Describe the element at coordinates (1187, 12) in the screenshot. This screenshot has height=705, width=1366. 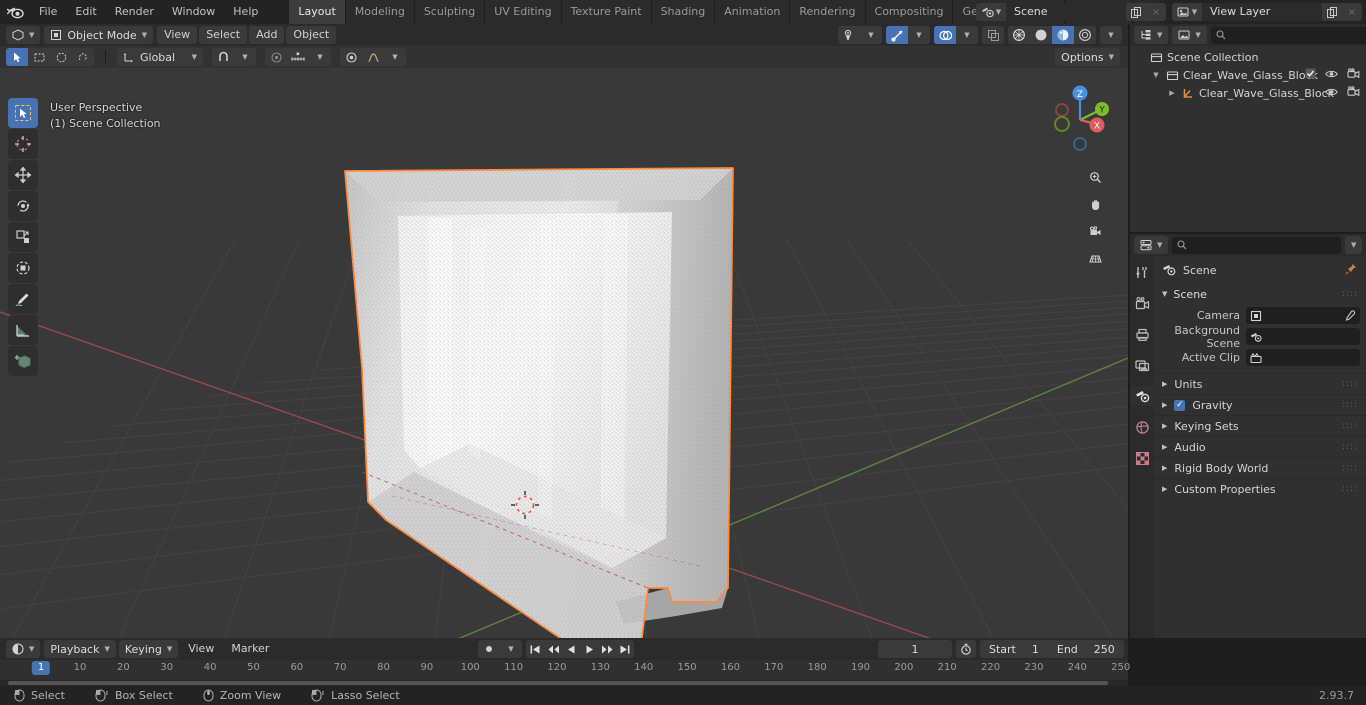
I see `view-layer-icon: ▼` at that location.